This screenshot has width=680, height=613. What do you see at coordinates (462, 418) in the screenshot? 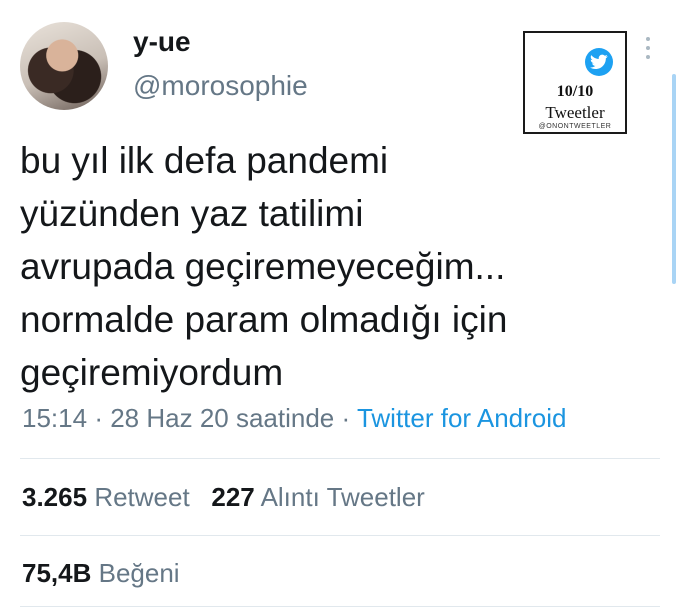
I see `tweet-source-link: Twitter for Android` at bounding box center [462, 418].